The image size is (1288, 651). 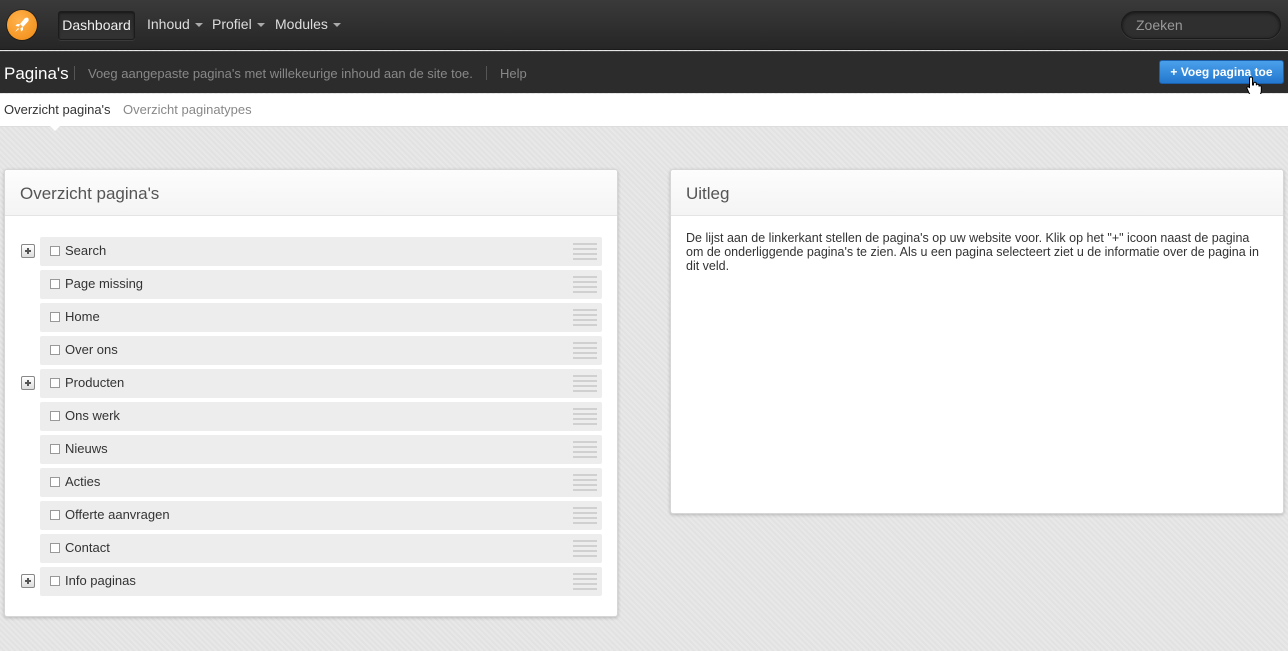 I want to click on list-item: Offerte aanvragen, so click(x=312, y=515).